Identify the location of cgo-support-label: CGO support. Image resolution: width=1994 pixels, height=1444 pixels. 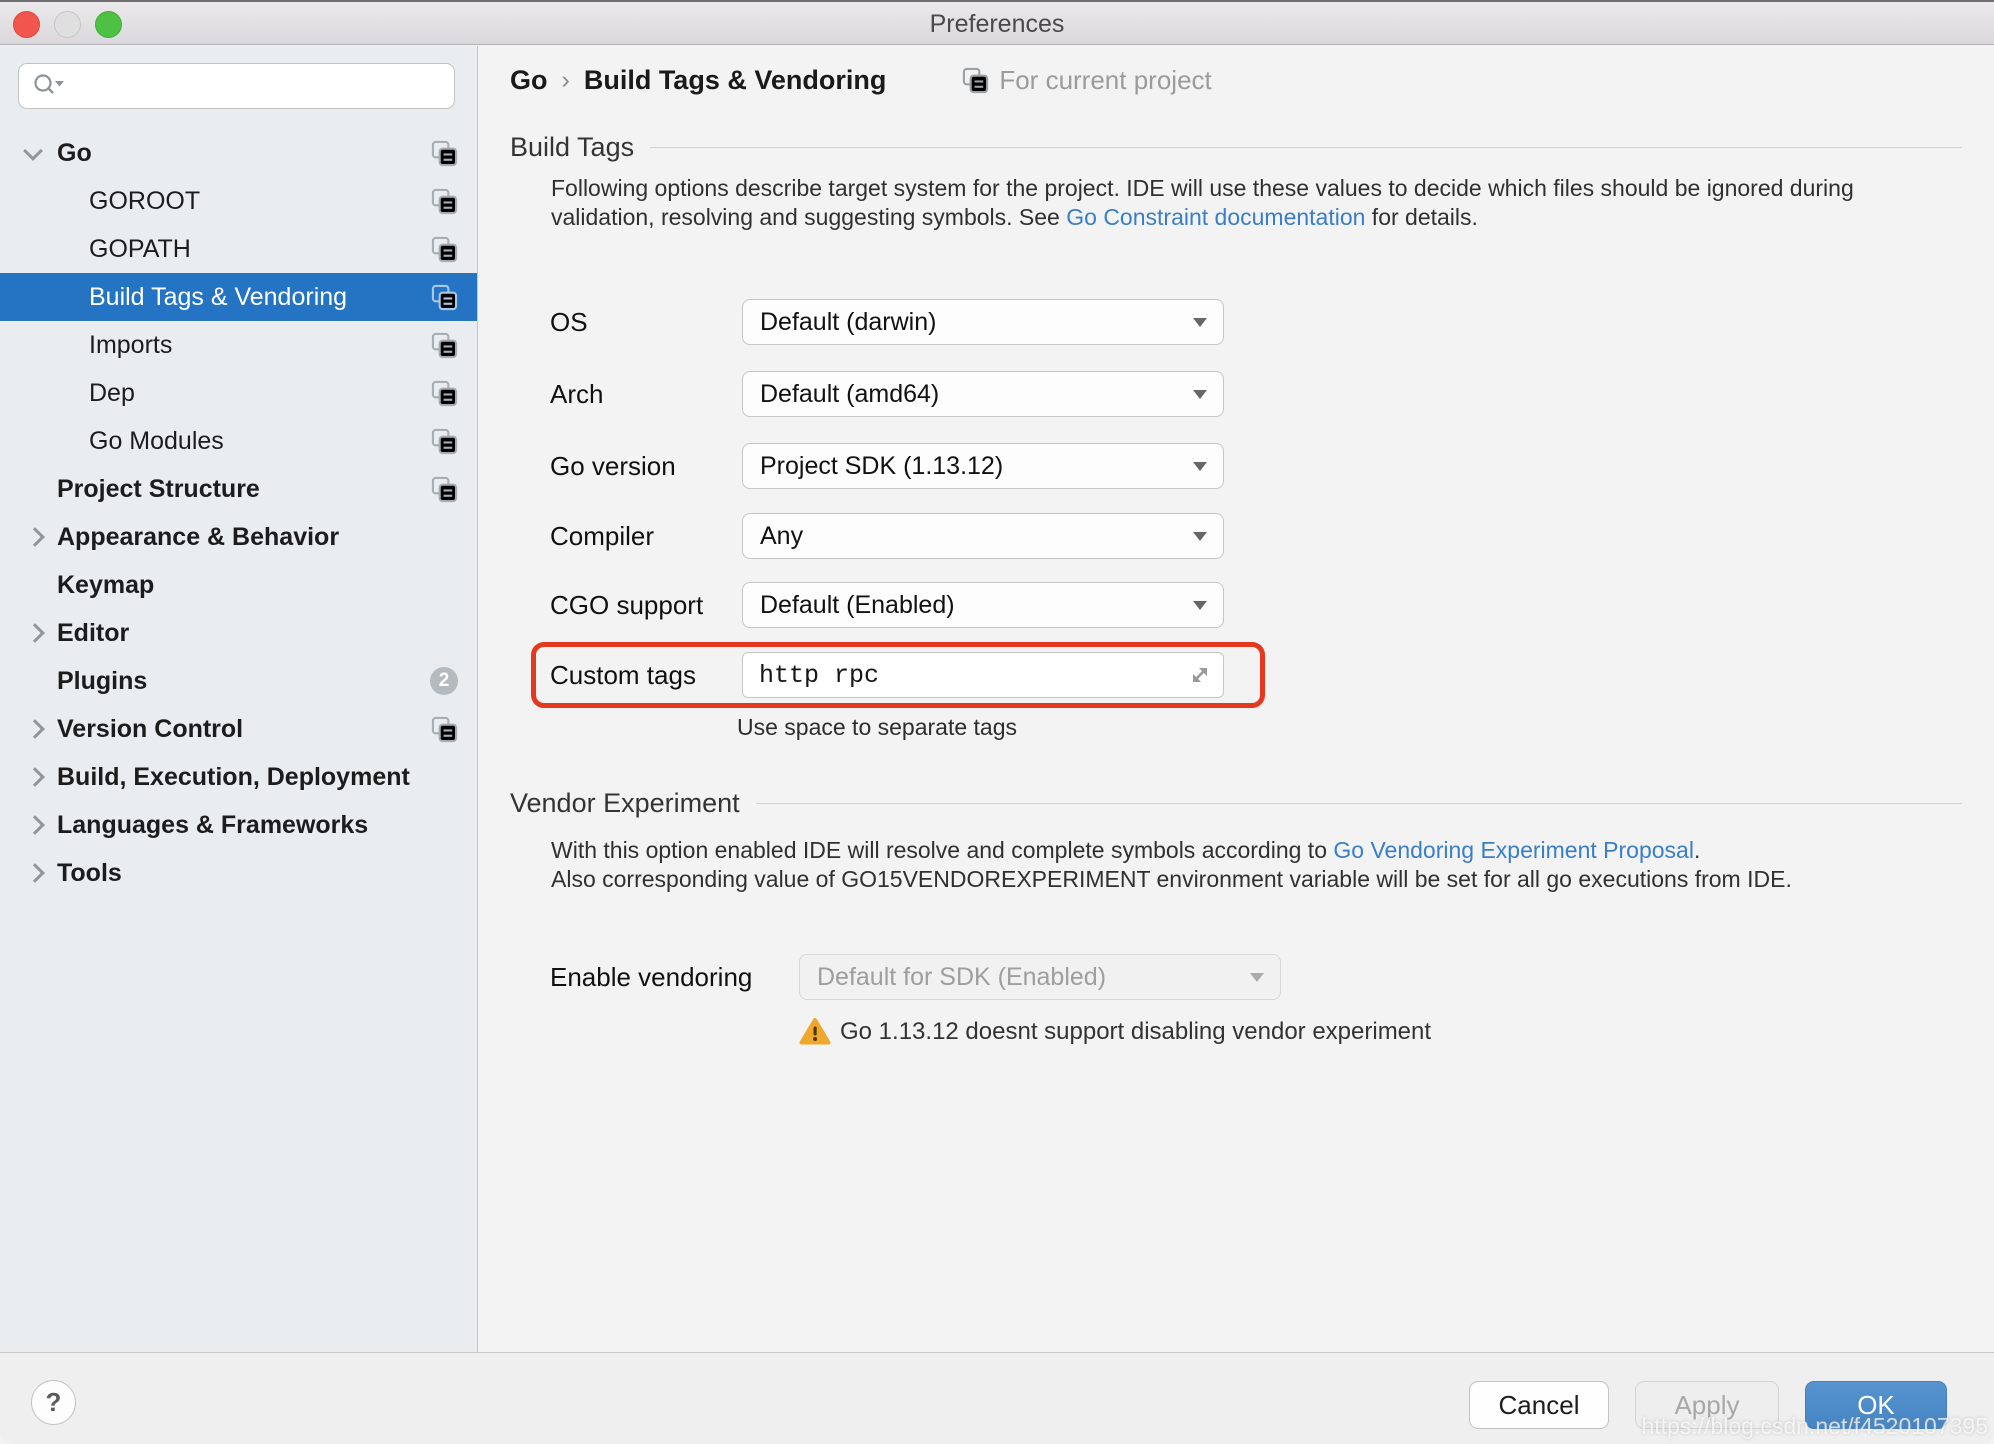
(627, 605).